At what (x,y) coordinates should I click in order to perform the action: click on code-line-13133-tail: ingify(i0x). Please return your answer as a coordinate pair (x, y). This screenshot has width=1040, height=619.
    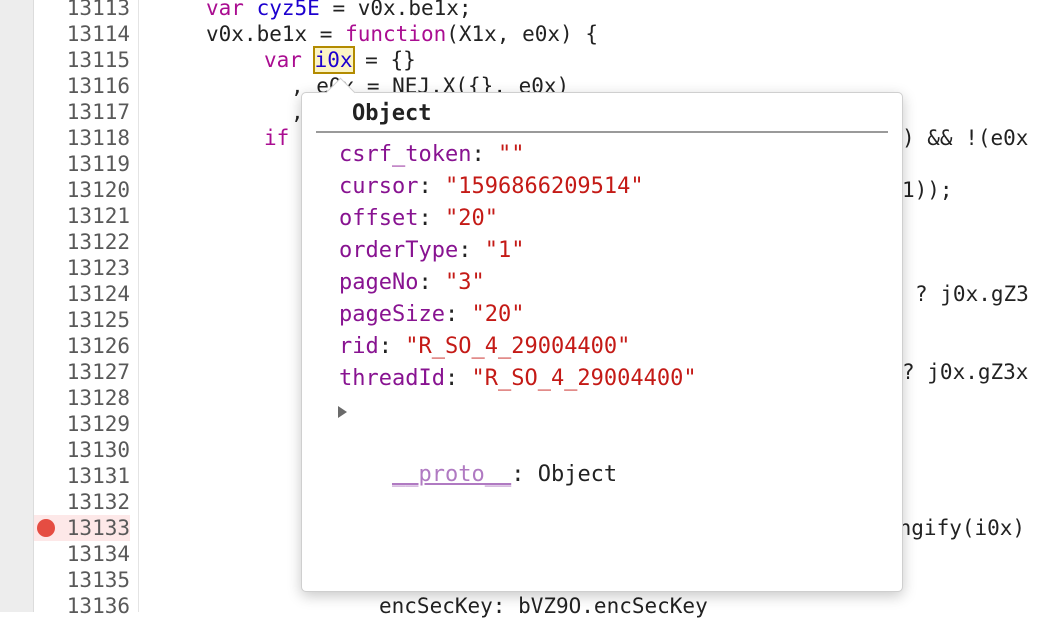
    Looking at the image, I should click on (956, 528).